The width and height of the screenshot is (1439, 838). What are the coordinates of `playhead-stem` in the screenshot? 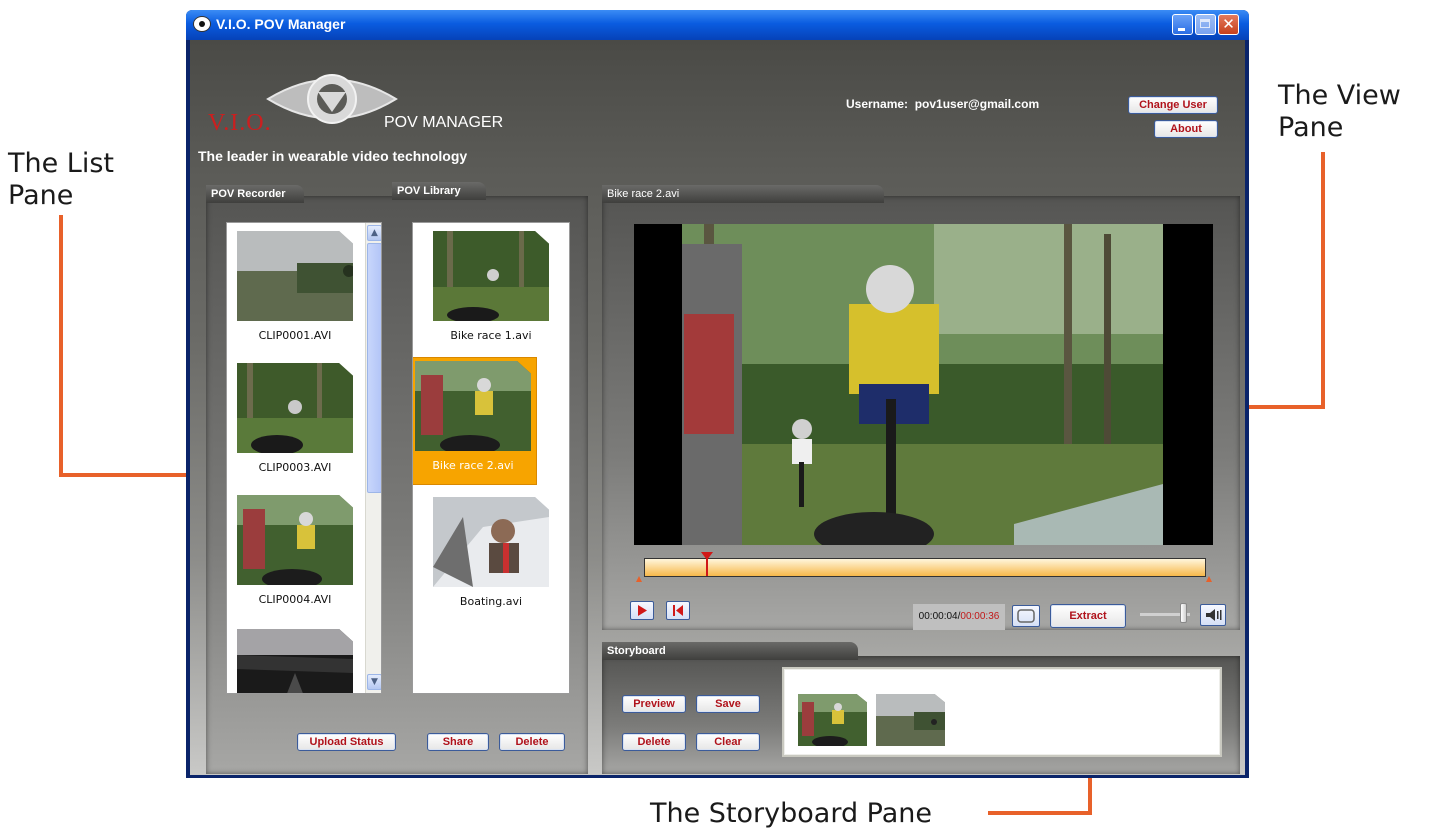 It's located at (707, 567).